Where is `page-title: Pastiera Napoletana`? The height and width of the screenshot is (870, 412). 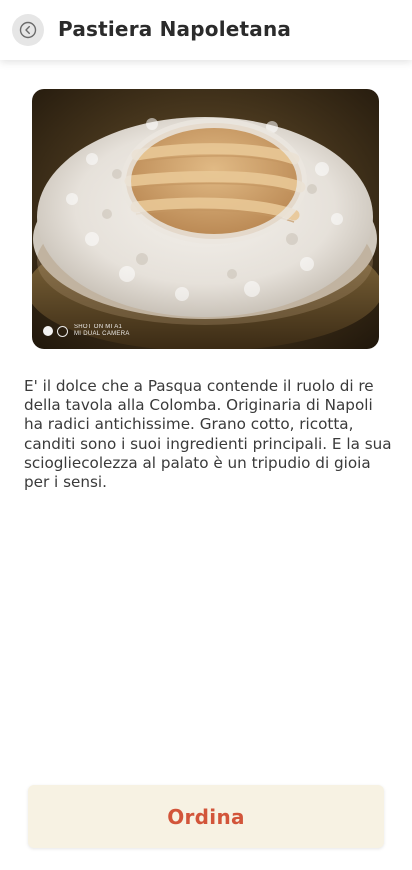 page-title: Pastiera Napoletana is located at coordinates (175, 29).